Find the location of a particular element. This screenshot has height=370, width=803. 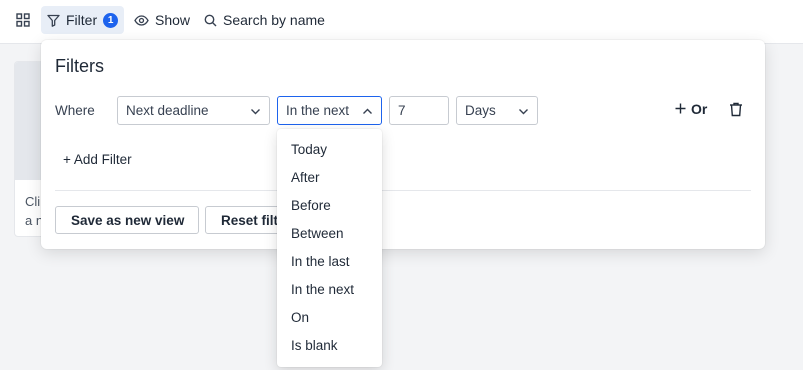

dropdown-option: On is located at coordinates (329, 318).